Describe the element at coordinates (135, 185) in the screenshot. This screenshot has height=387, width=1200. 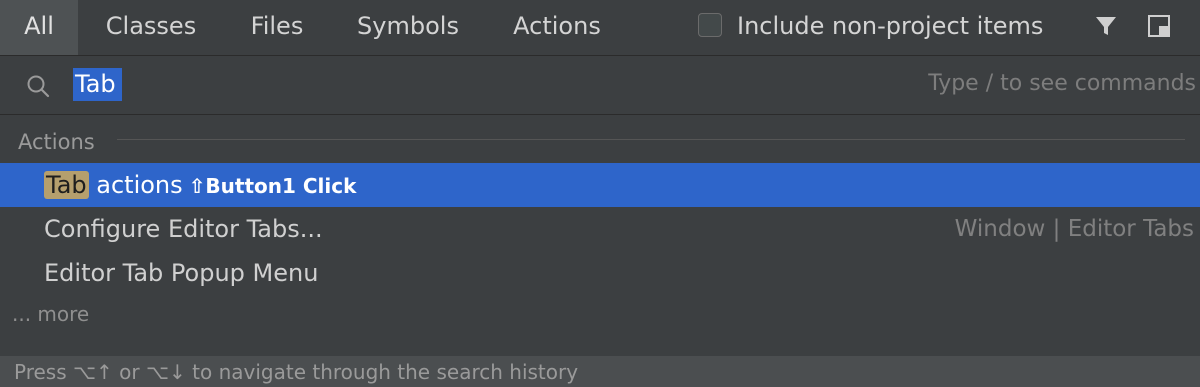
I see `result-title-rest: actions` at that location.